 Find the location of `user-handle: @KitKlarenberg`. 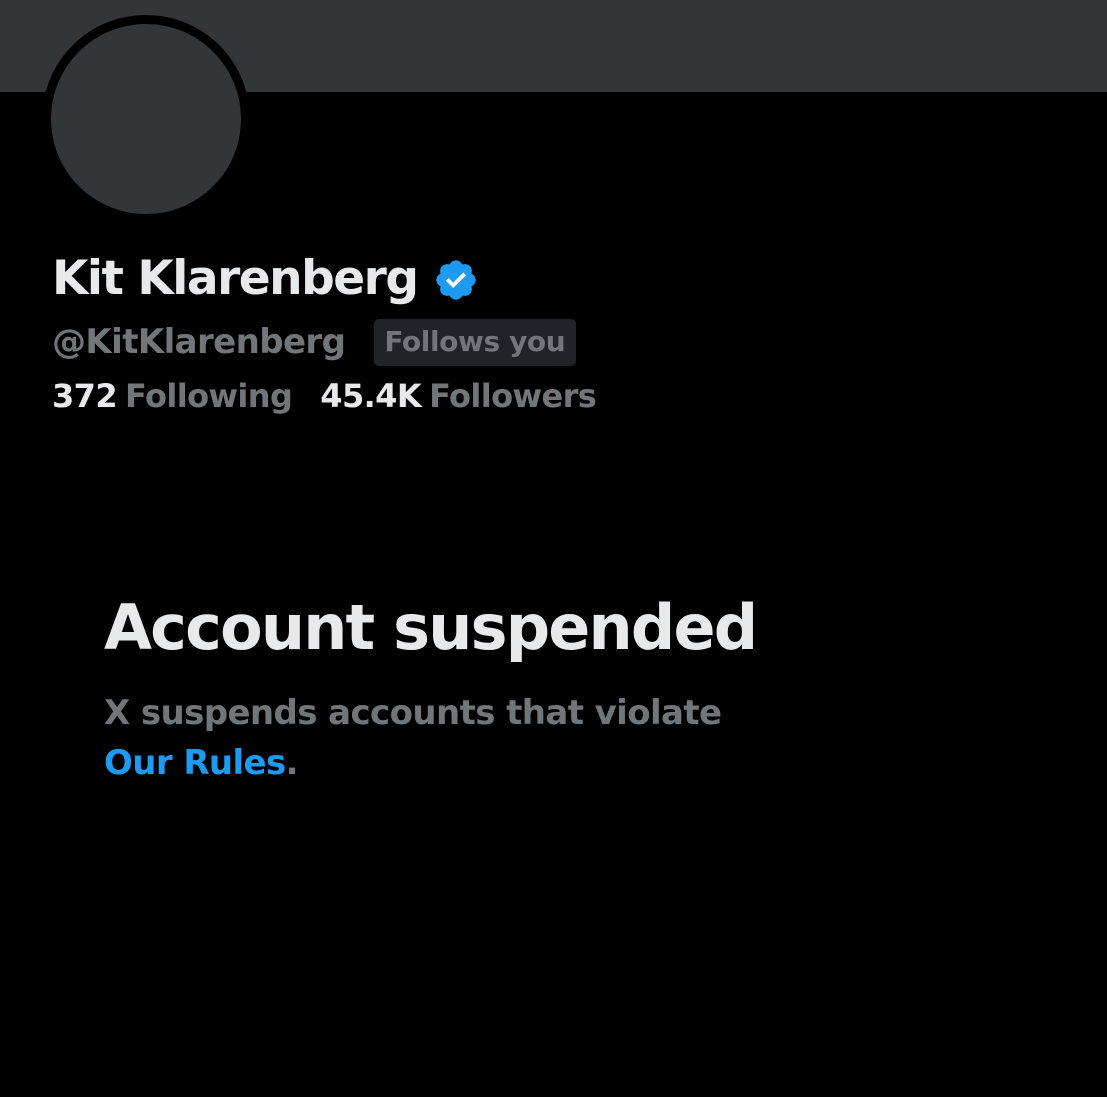

user-handle: @KitKlarenberg is located at coordinates (199, 342).